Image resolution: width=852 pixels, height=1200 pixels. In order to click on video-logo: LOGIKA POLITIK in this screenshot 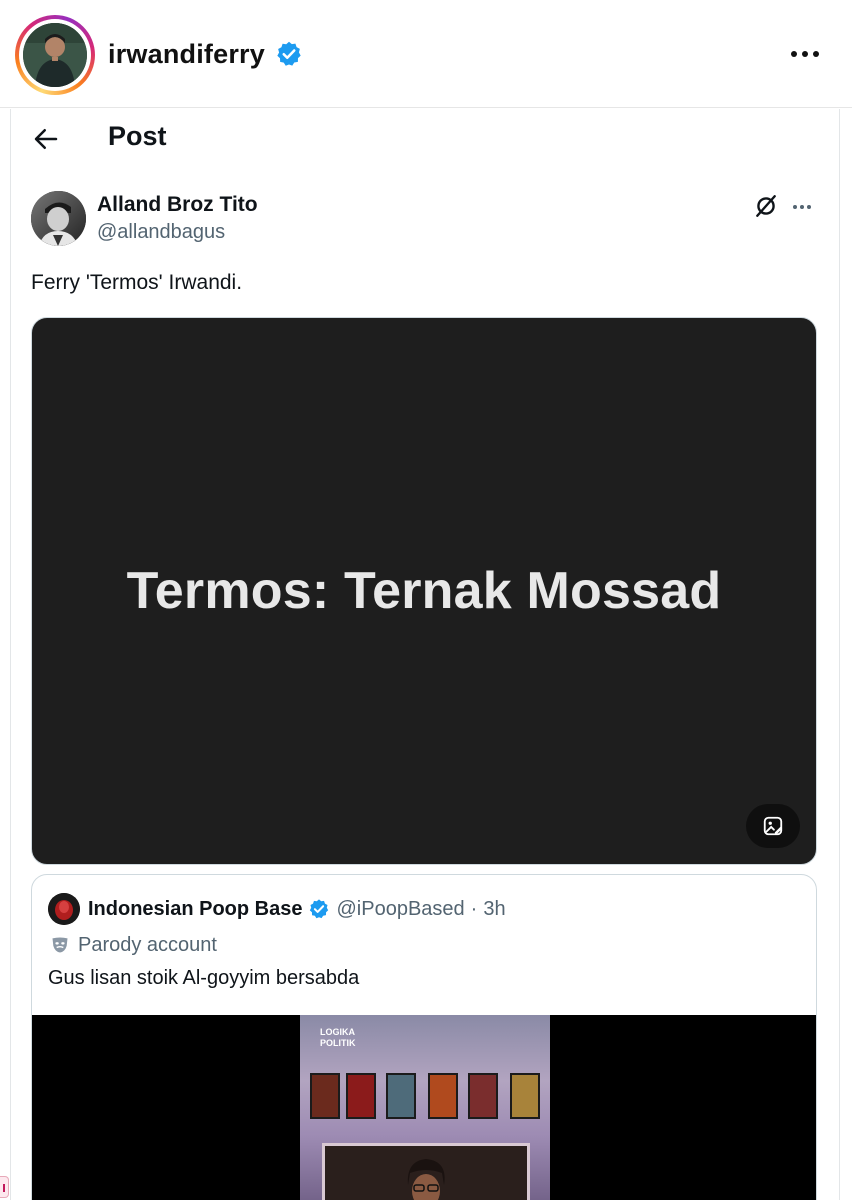, I will do `click(338, 1037)`.